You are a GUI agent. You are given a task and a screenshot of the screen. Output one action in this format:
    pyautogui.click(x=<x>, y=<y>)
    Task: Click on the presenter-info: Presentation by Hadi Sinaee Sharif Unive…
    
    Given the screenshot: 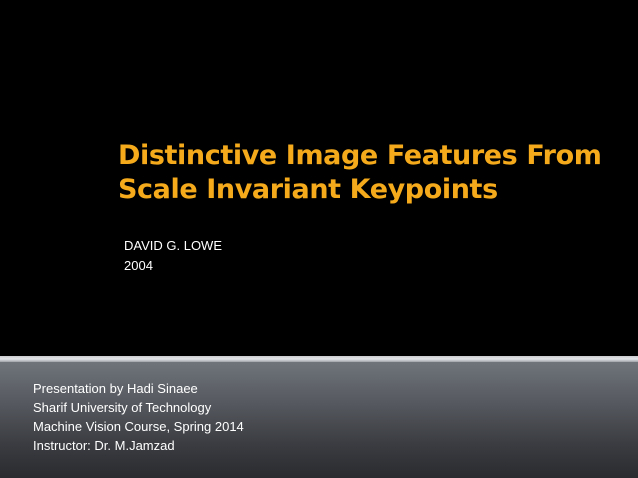 What is the action you would take?
    pyautogui.click(x=283, y=417)
    